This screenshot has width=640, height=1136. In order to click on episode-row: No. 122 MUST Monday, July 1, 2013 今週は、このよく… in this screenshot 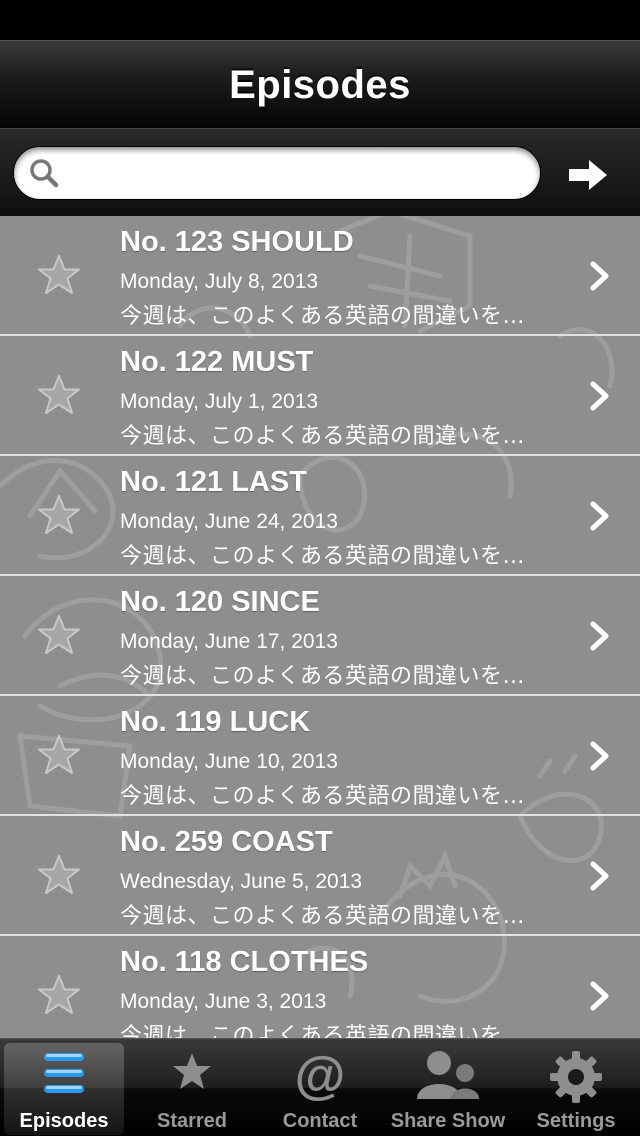, I will do `click(320, 396)`.